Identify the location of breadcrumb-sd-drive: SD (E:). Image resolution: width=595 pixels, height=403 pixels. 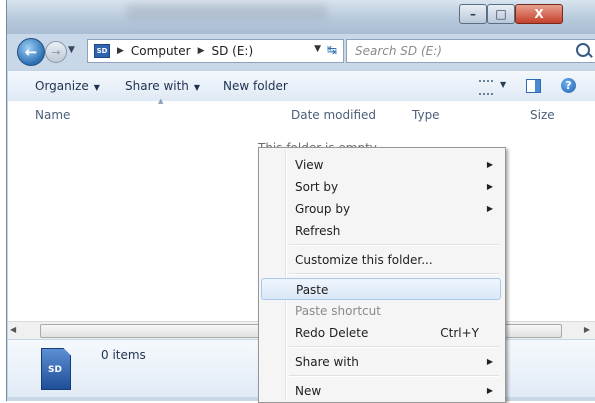
(233, 51).